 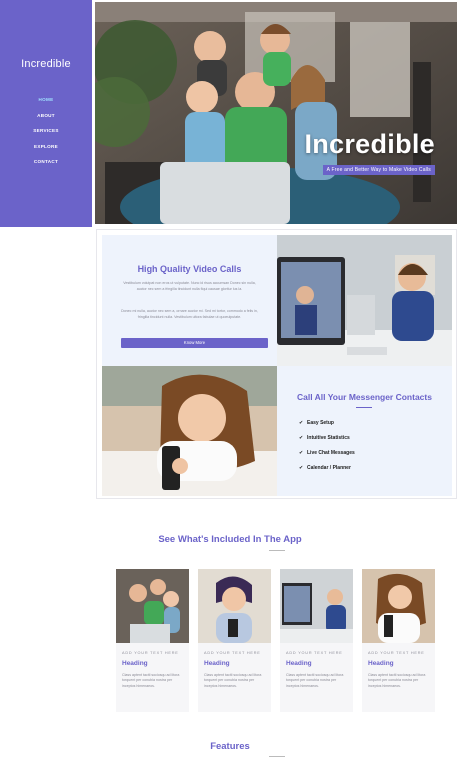 I want to click on features-section-title: Features, so click(x=230, y=746).